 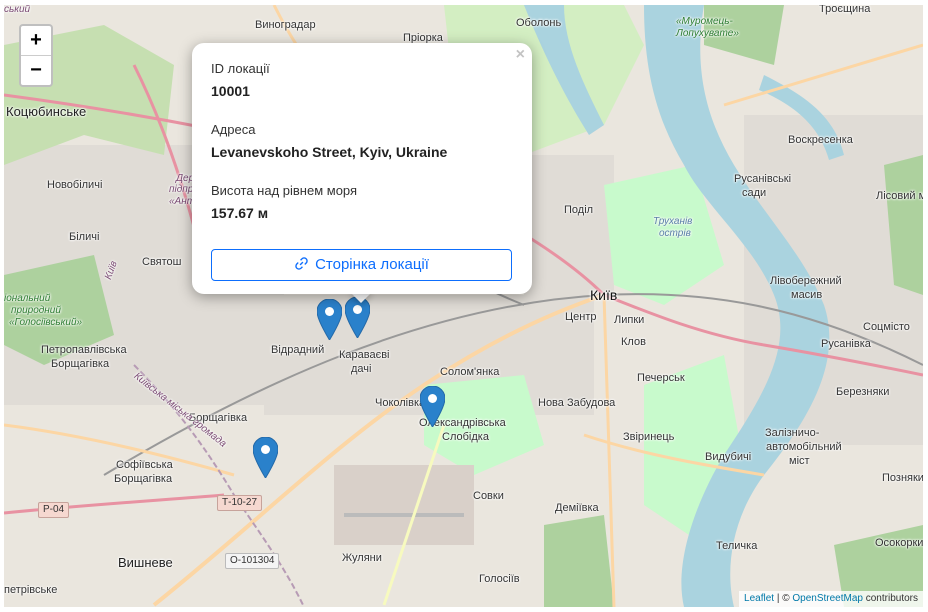 What do you see at coordinates (675, 233) in the screenshot?
I see `map-place-label: острів` at bounding box center [675, 233].